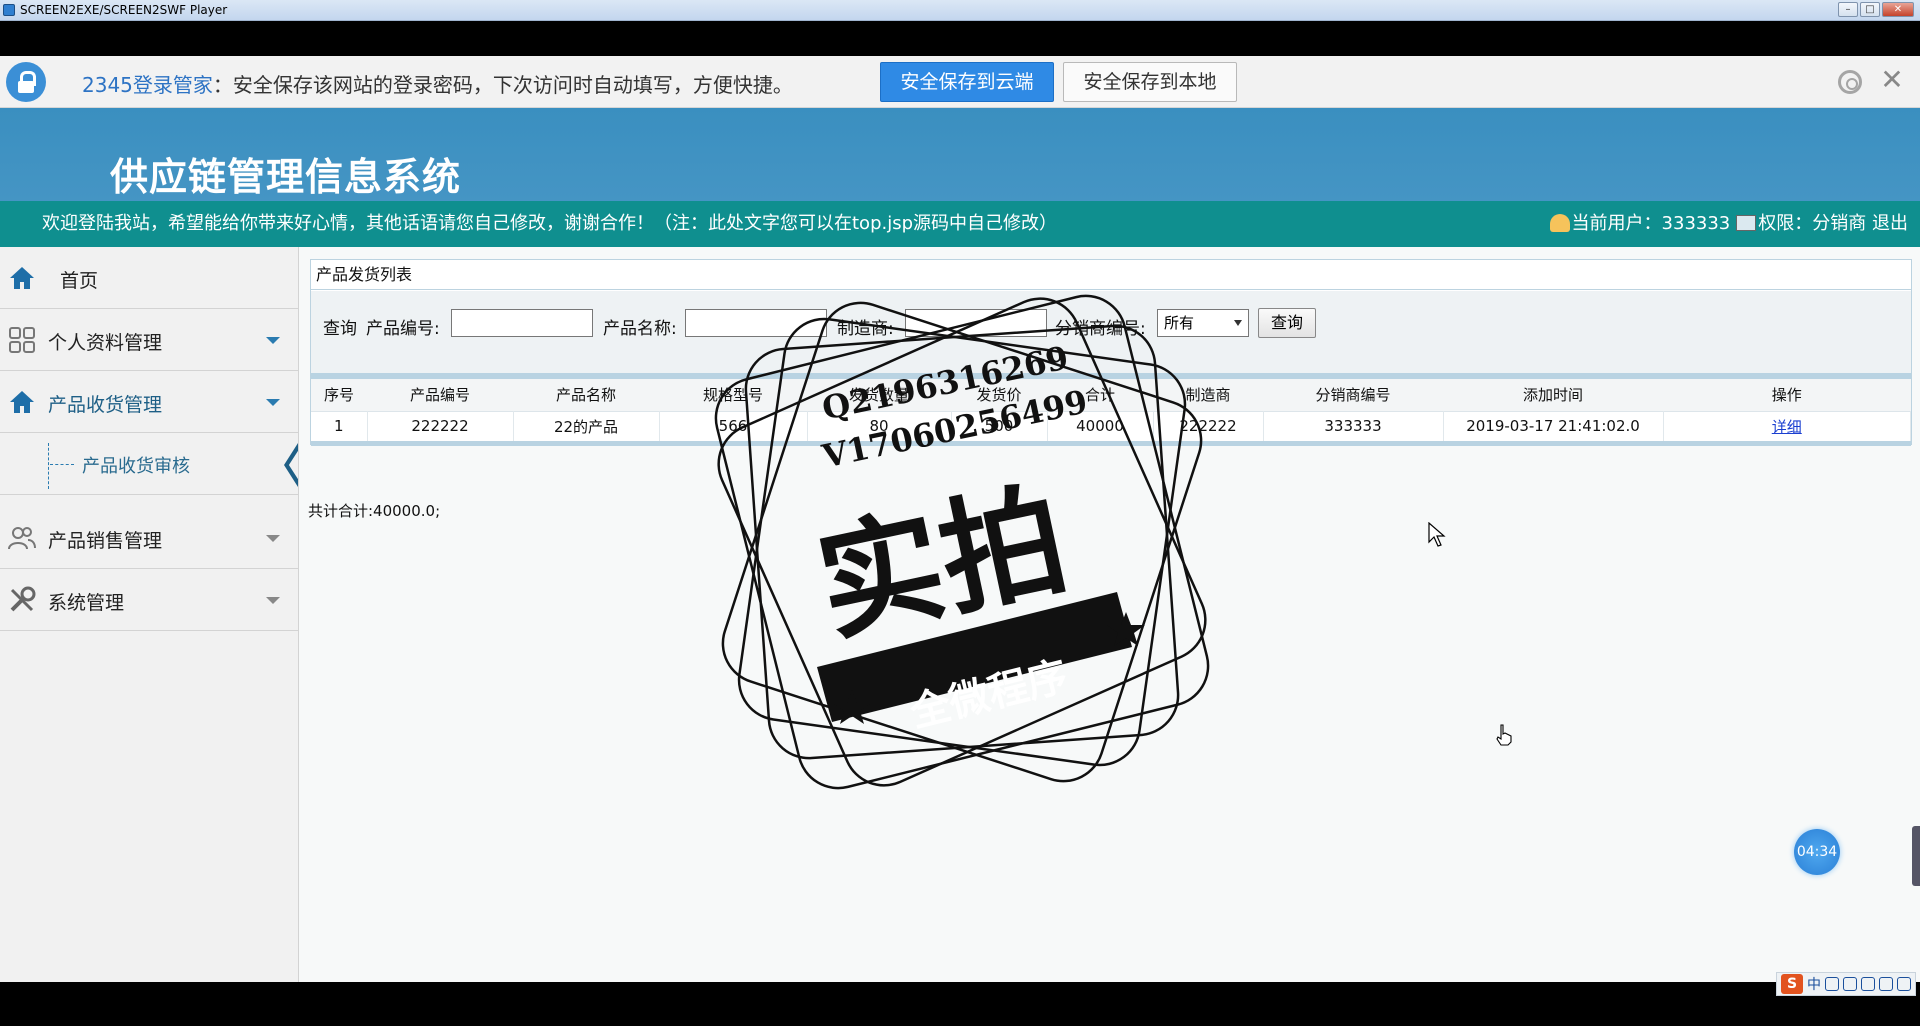  Describe the element at coordinates (403, 329) in the screenshot. I see `product-code-label: 产品编号:` at that location.